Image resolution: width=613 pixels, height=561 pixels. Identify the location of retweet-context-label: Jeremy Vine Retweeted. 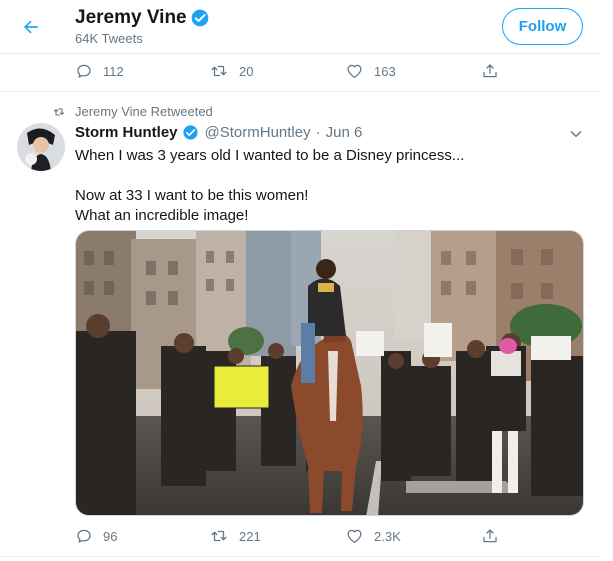
(144, 111).